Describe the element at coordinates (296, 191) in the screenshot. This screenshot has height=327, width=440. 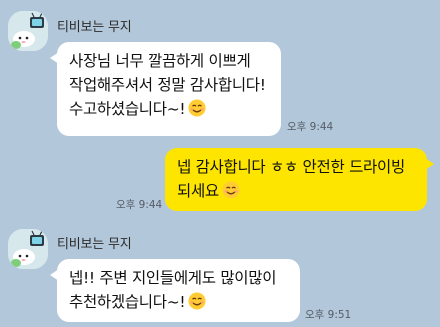
I see `message-line: 되세요` at that location.